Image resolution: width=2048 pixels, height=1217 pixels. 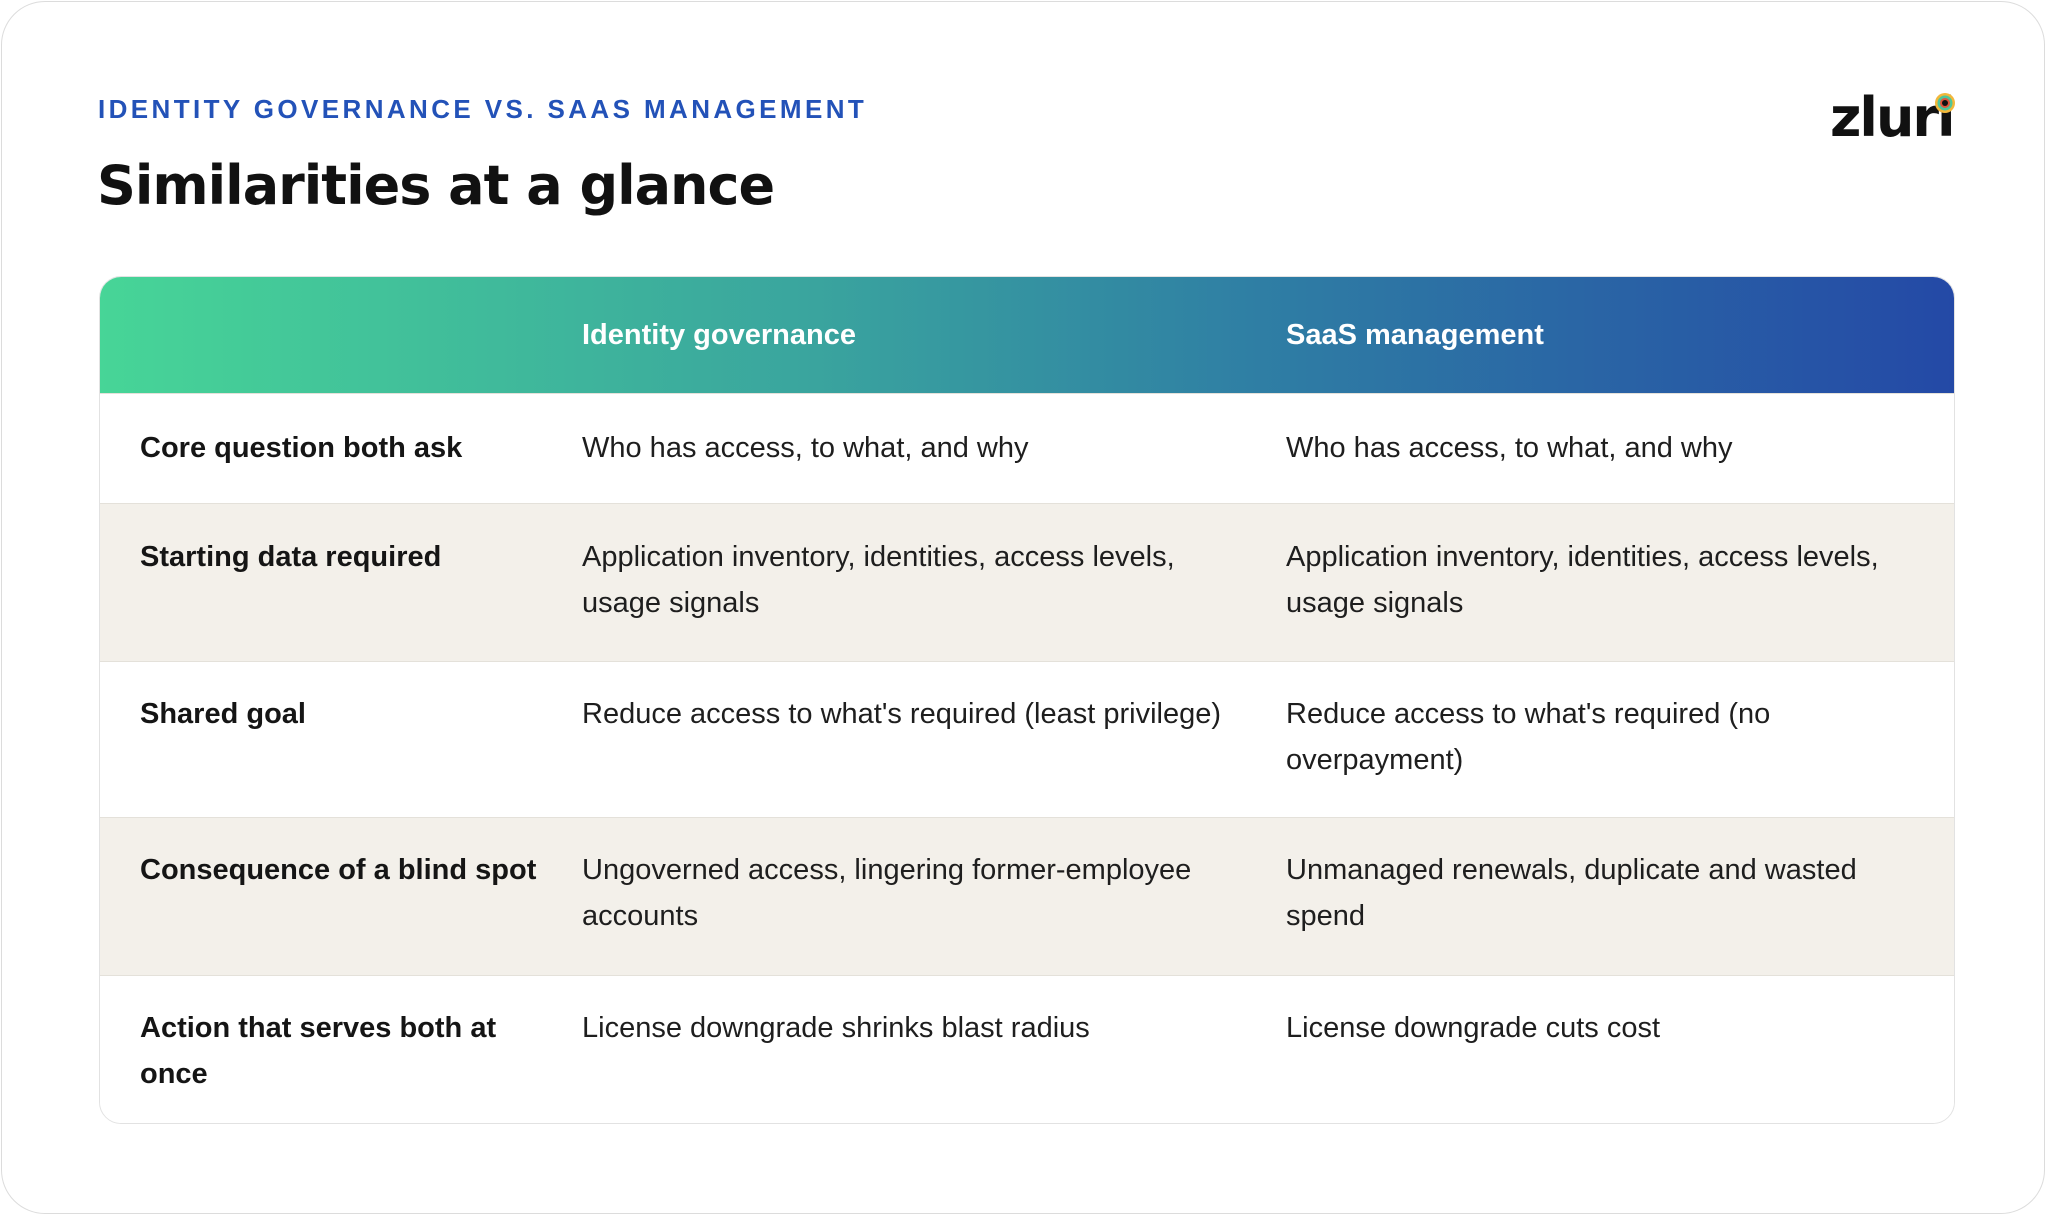 I want to click on table-header: Identity governance SaaS management, so click(x=1027, y=335).